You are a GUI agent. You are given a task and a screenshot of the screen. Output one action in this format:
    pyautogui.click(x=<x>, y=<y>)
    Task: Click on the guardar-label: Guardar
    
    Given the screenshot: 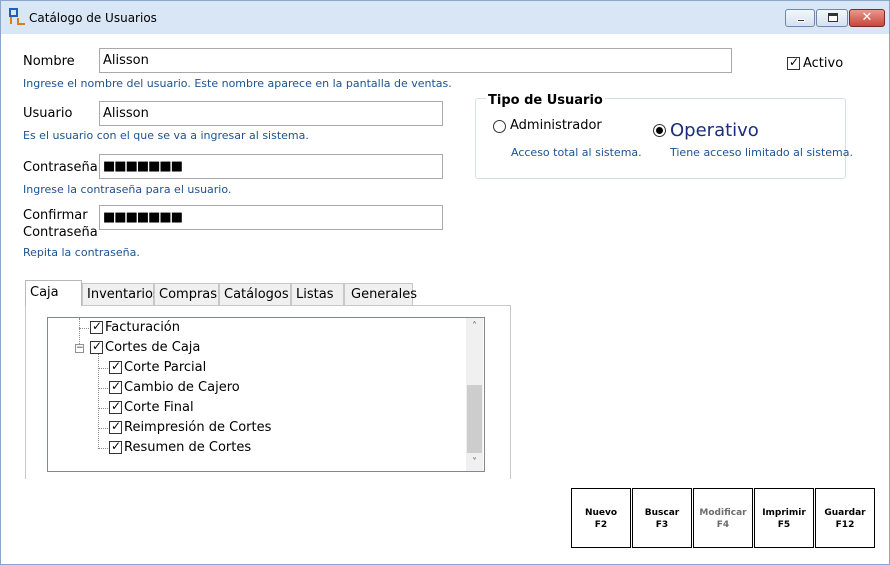 What is the action you would take?
    pyautogui.click(x=845, y=513)
    